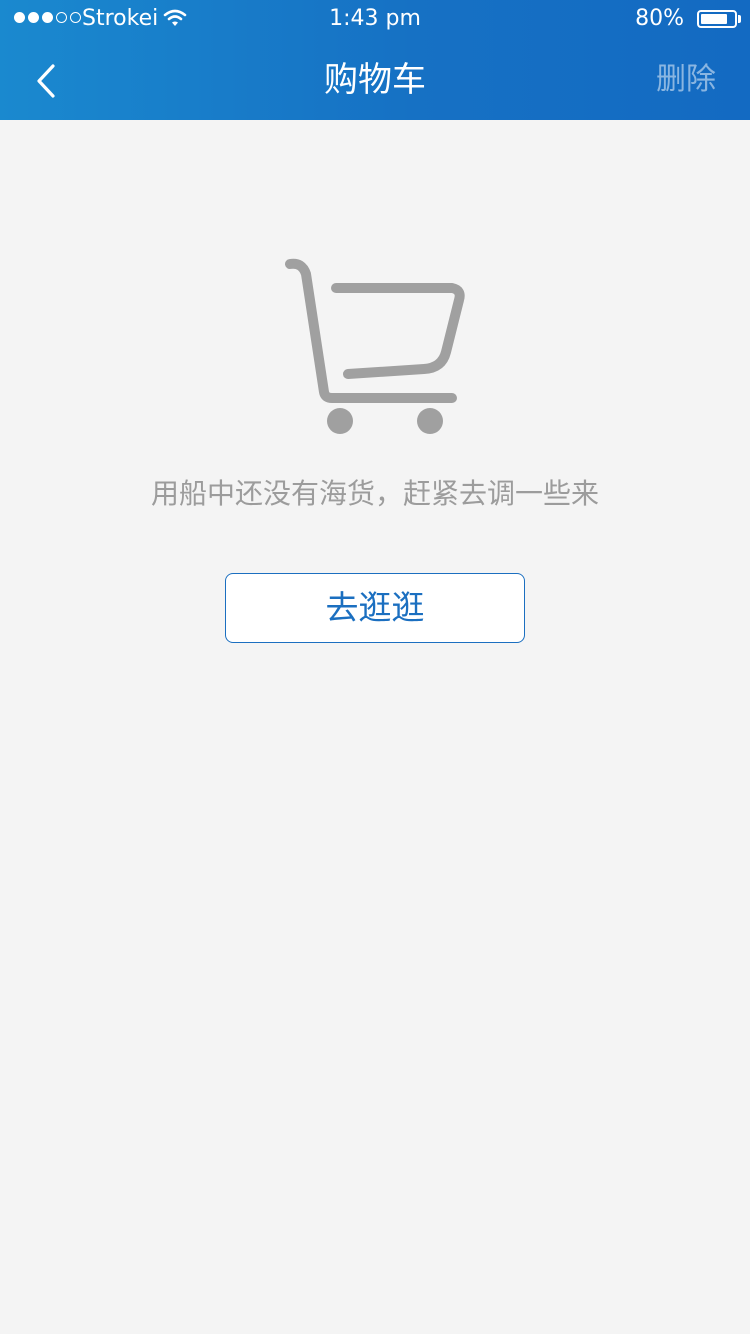 The image size is (750, 1334). Describe the element at coordinates (714, 19) in the screenshot. I see `battery-level-fill` at that location.